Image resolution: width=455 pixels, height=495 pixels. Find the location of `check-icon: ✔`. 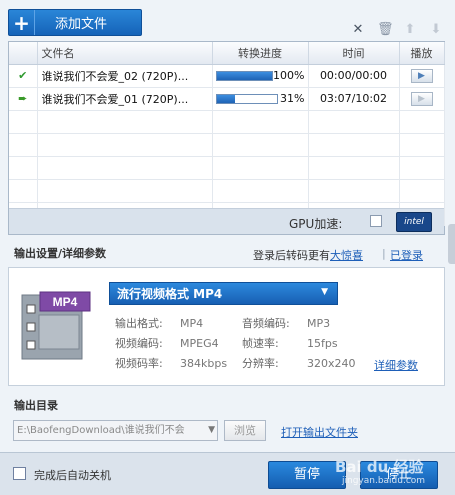

check-icon: ✔ is located at coordinates (23, 75).